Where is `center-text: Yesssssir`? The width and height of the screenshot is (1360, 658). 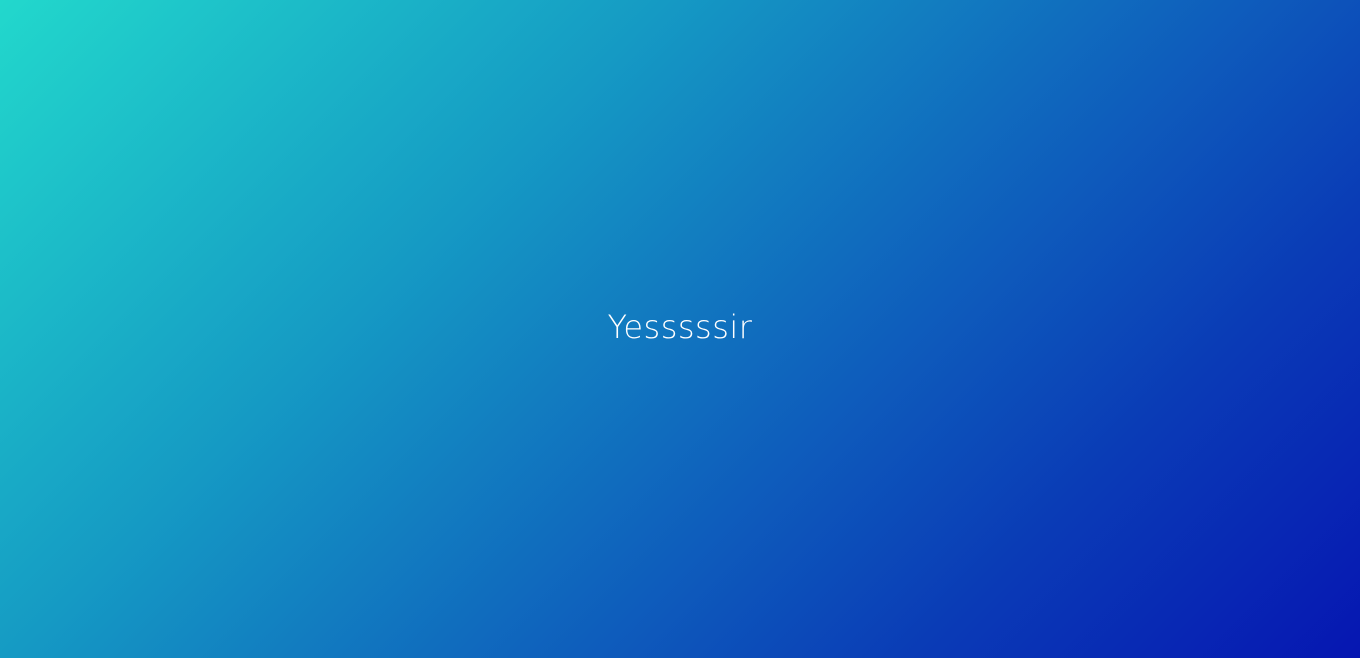
center-text: Yesssssir is located at coordinates (680, 327).